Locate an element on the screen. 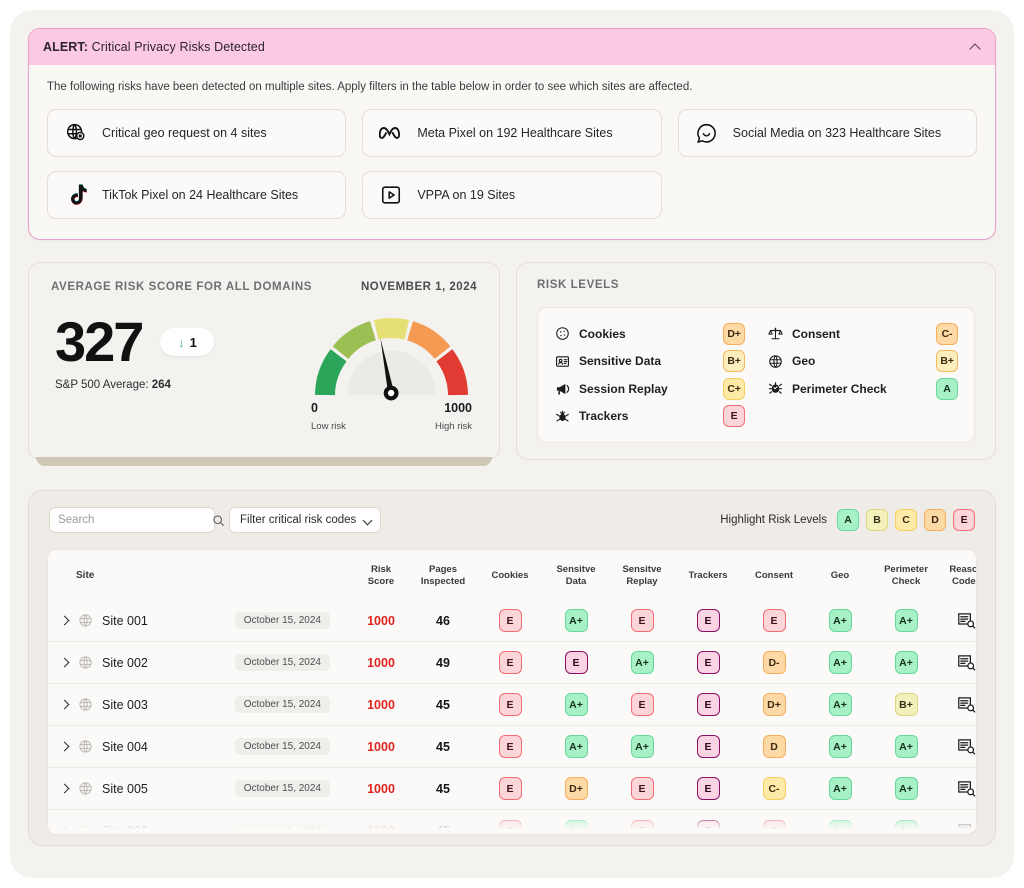 The image size is (1024, 888). table-row: Site 001 October 15, 2024 1000 46 E A+ E E E A+ A+ is located at coordinates (512, 621).